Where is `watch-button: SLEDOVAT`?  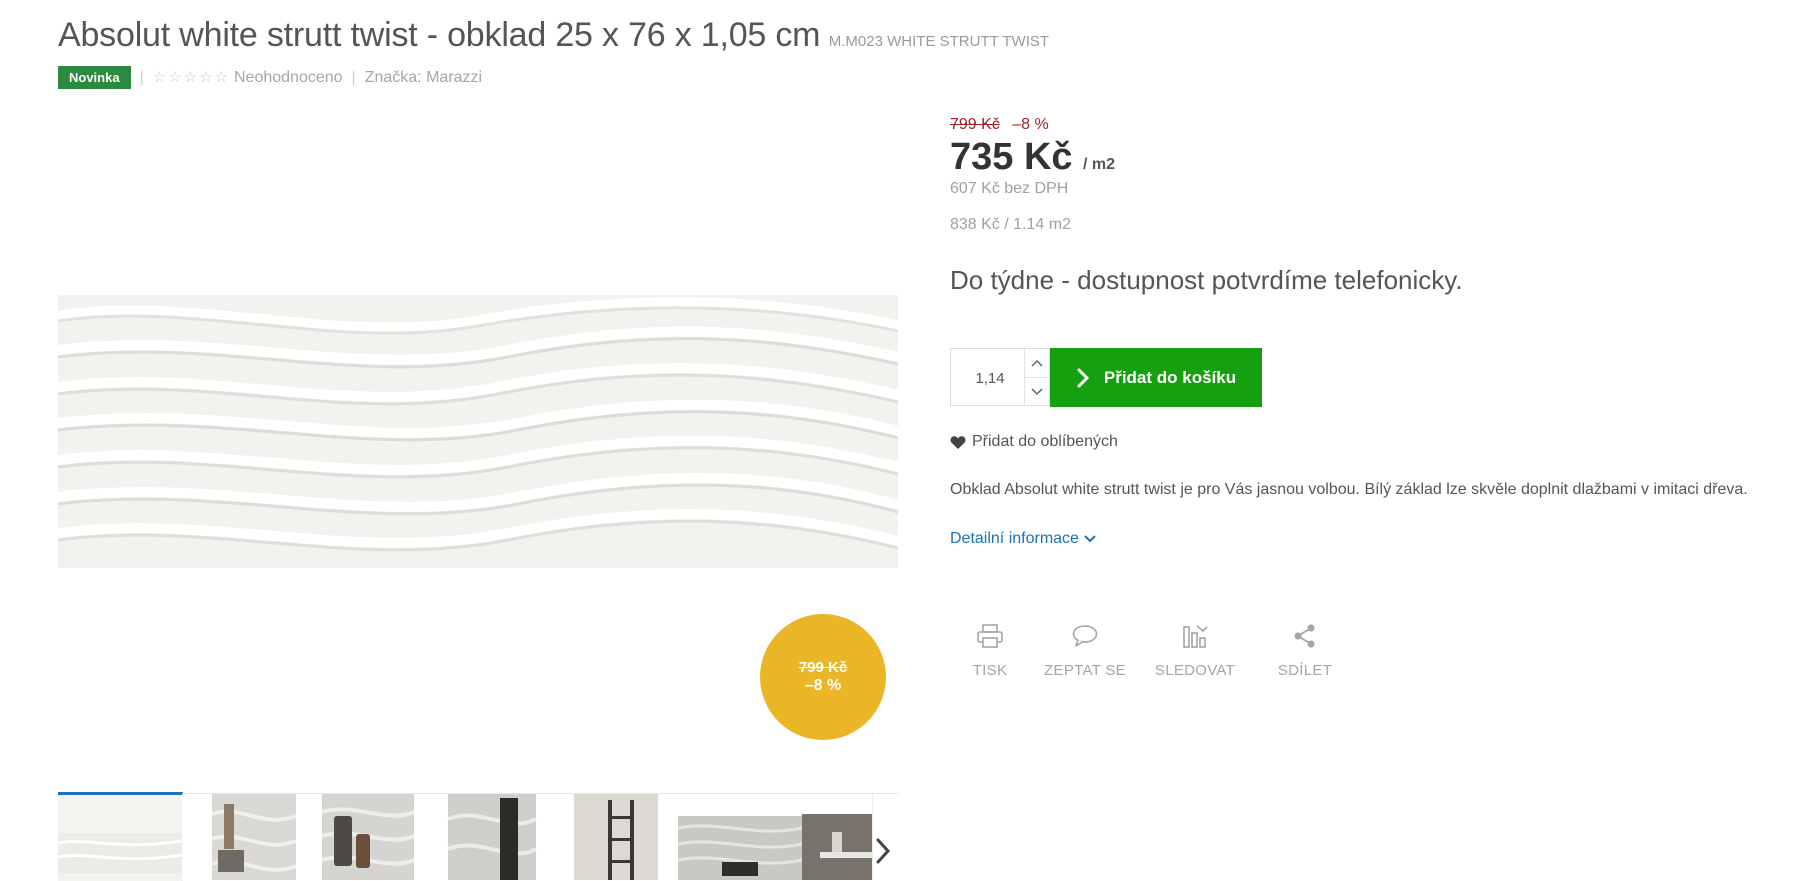
watch-button: SLEDOVAT is located at coordinates (1195, 649).